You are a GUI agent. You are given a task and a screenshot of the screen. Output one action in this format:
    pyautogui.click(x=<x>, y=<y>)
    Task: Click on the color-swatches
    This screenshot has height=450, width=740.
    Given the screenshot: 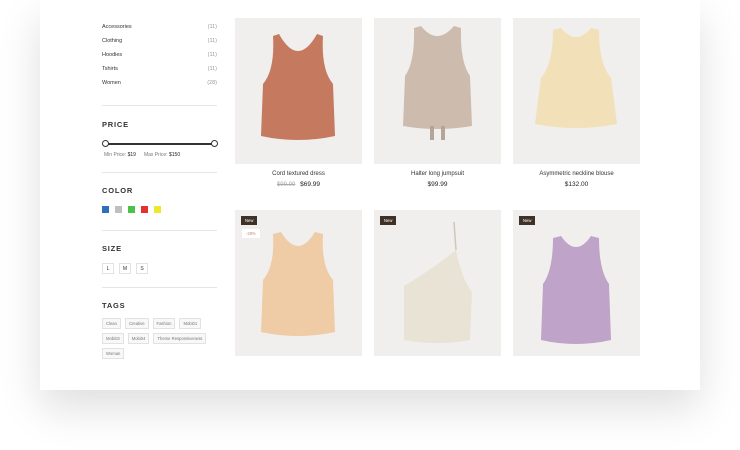 What is the action you would take?
    pyautogui.click(x=131, y=209)
    